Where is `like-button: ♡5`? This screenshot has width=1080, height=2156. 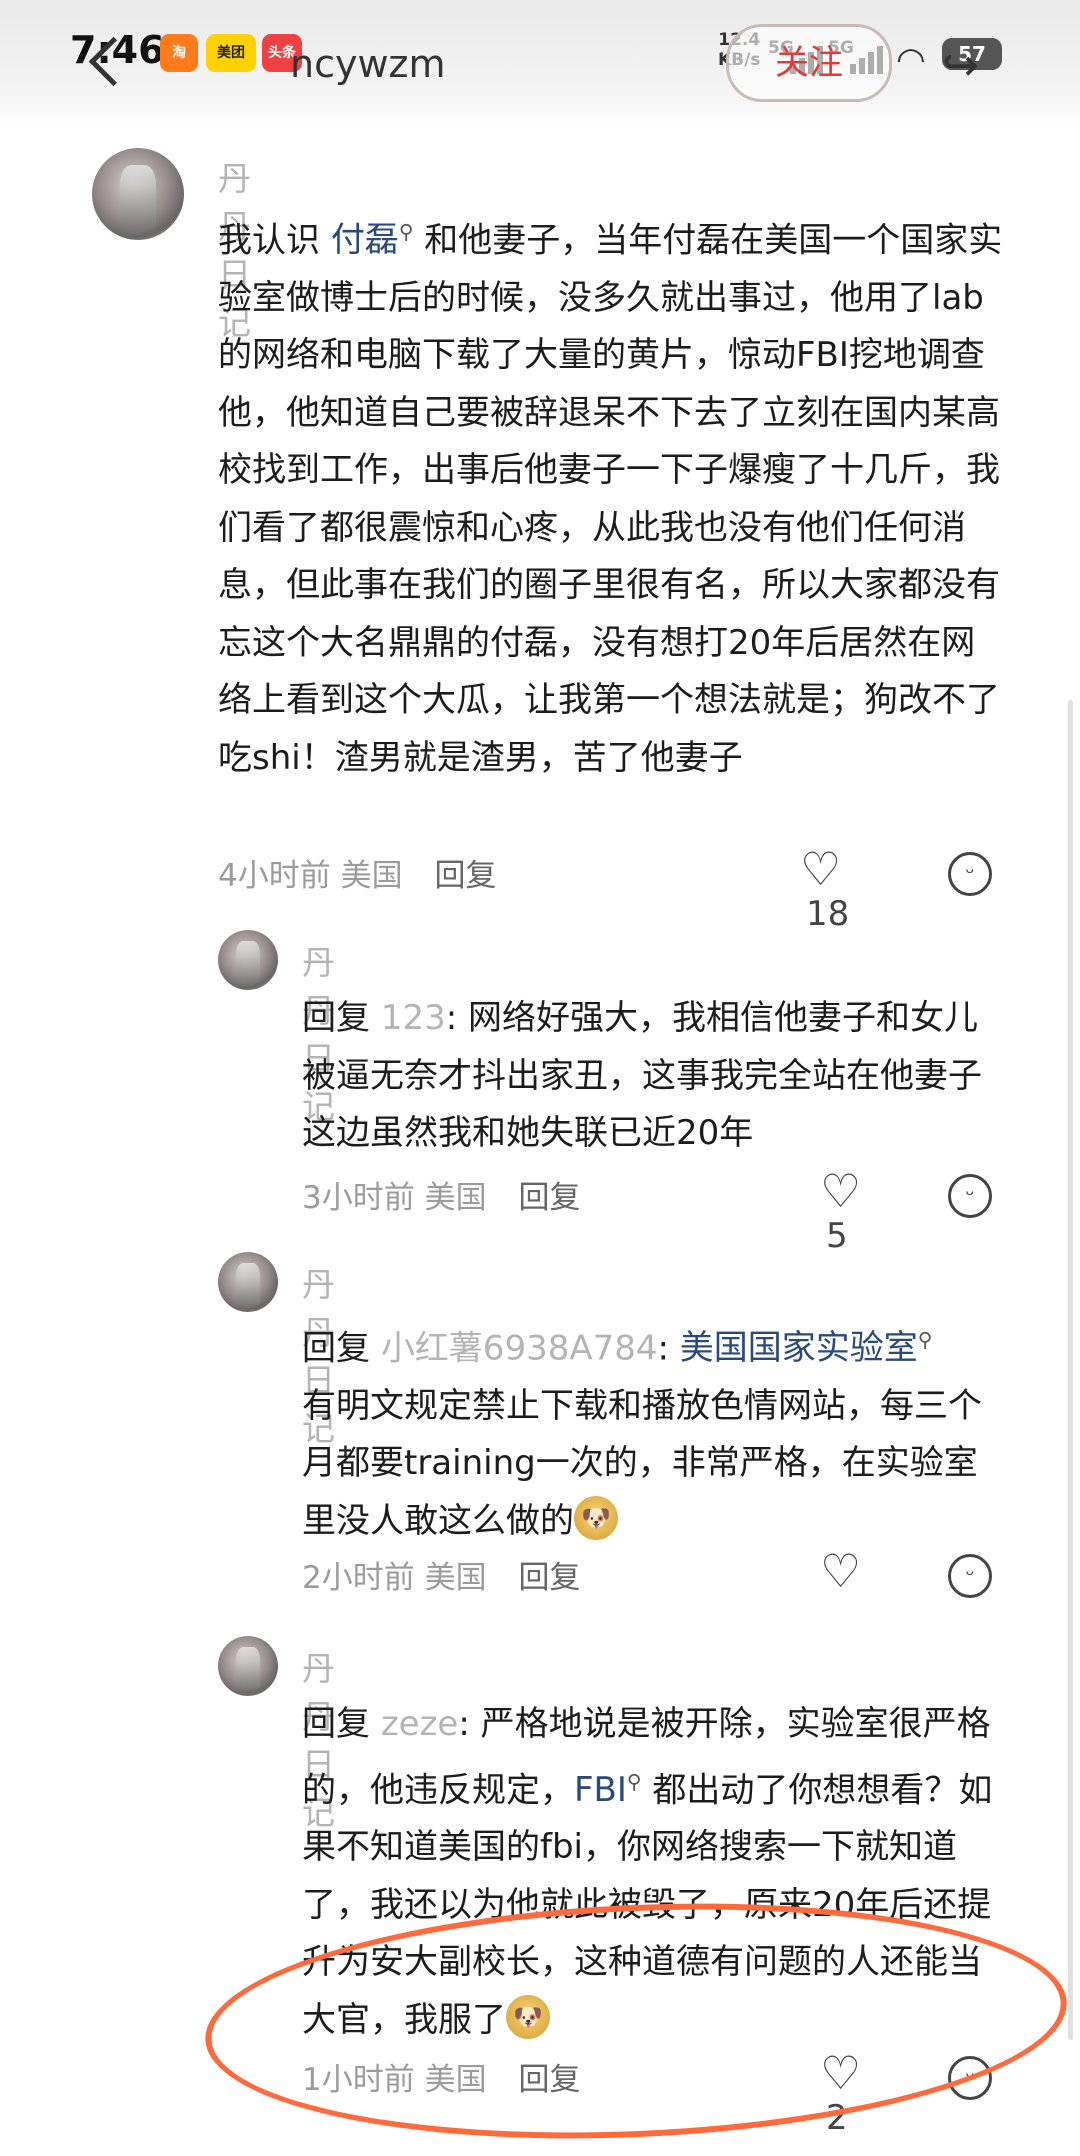 like-button: ♡5 is located at coordinates (840, 1212).